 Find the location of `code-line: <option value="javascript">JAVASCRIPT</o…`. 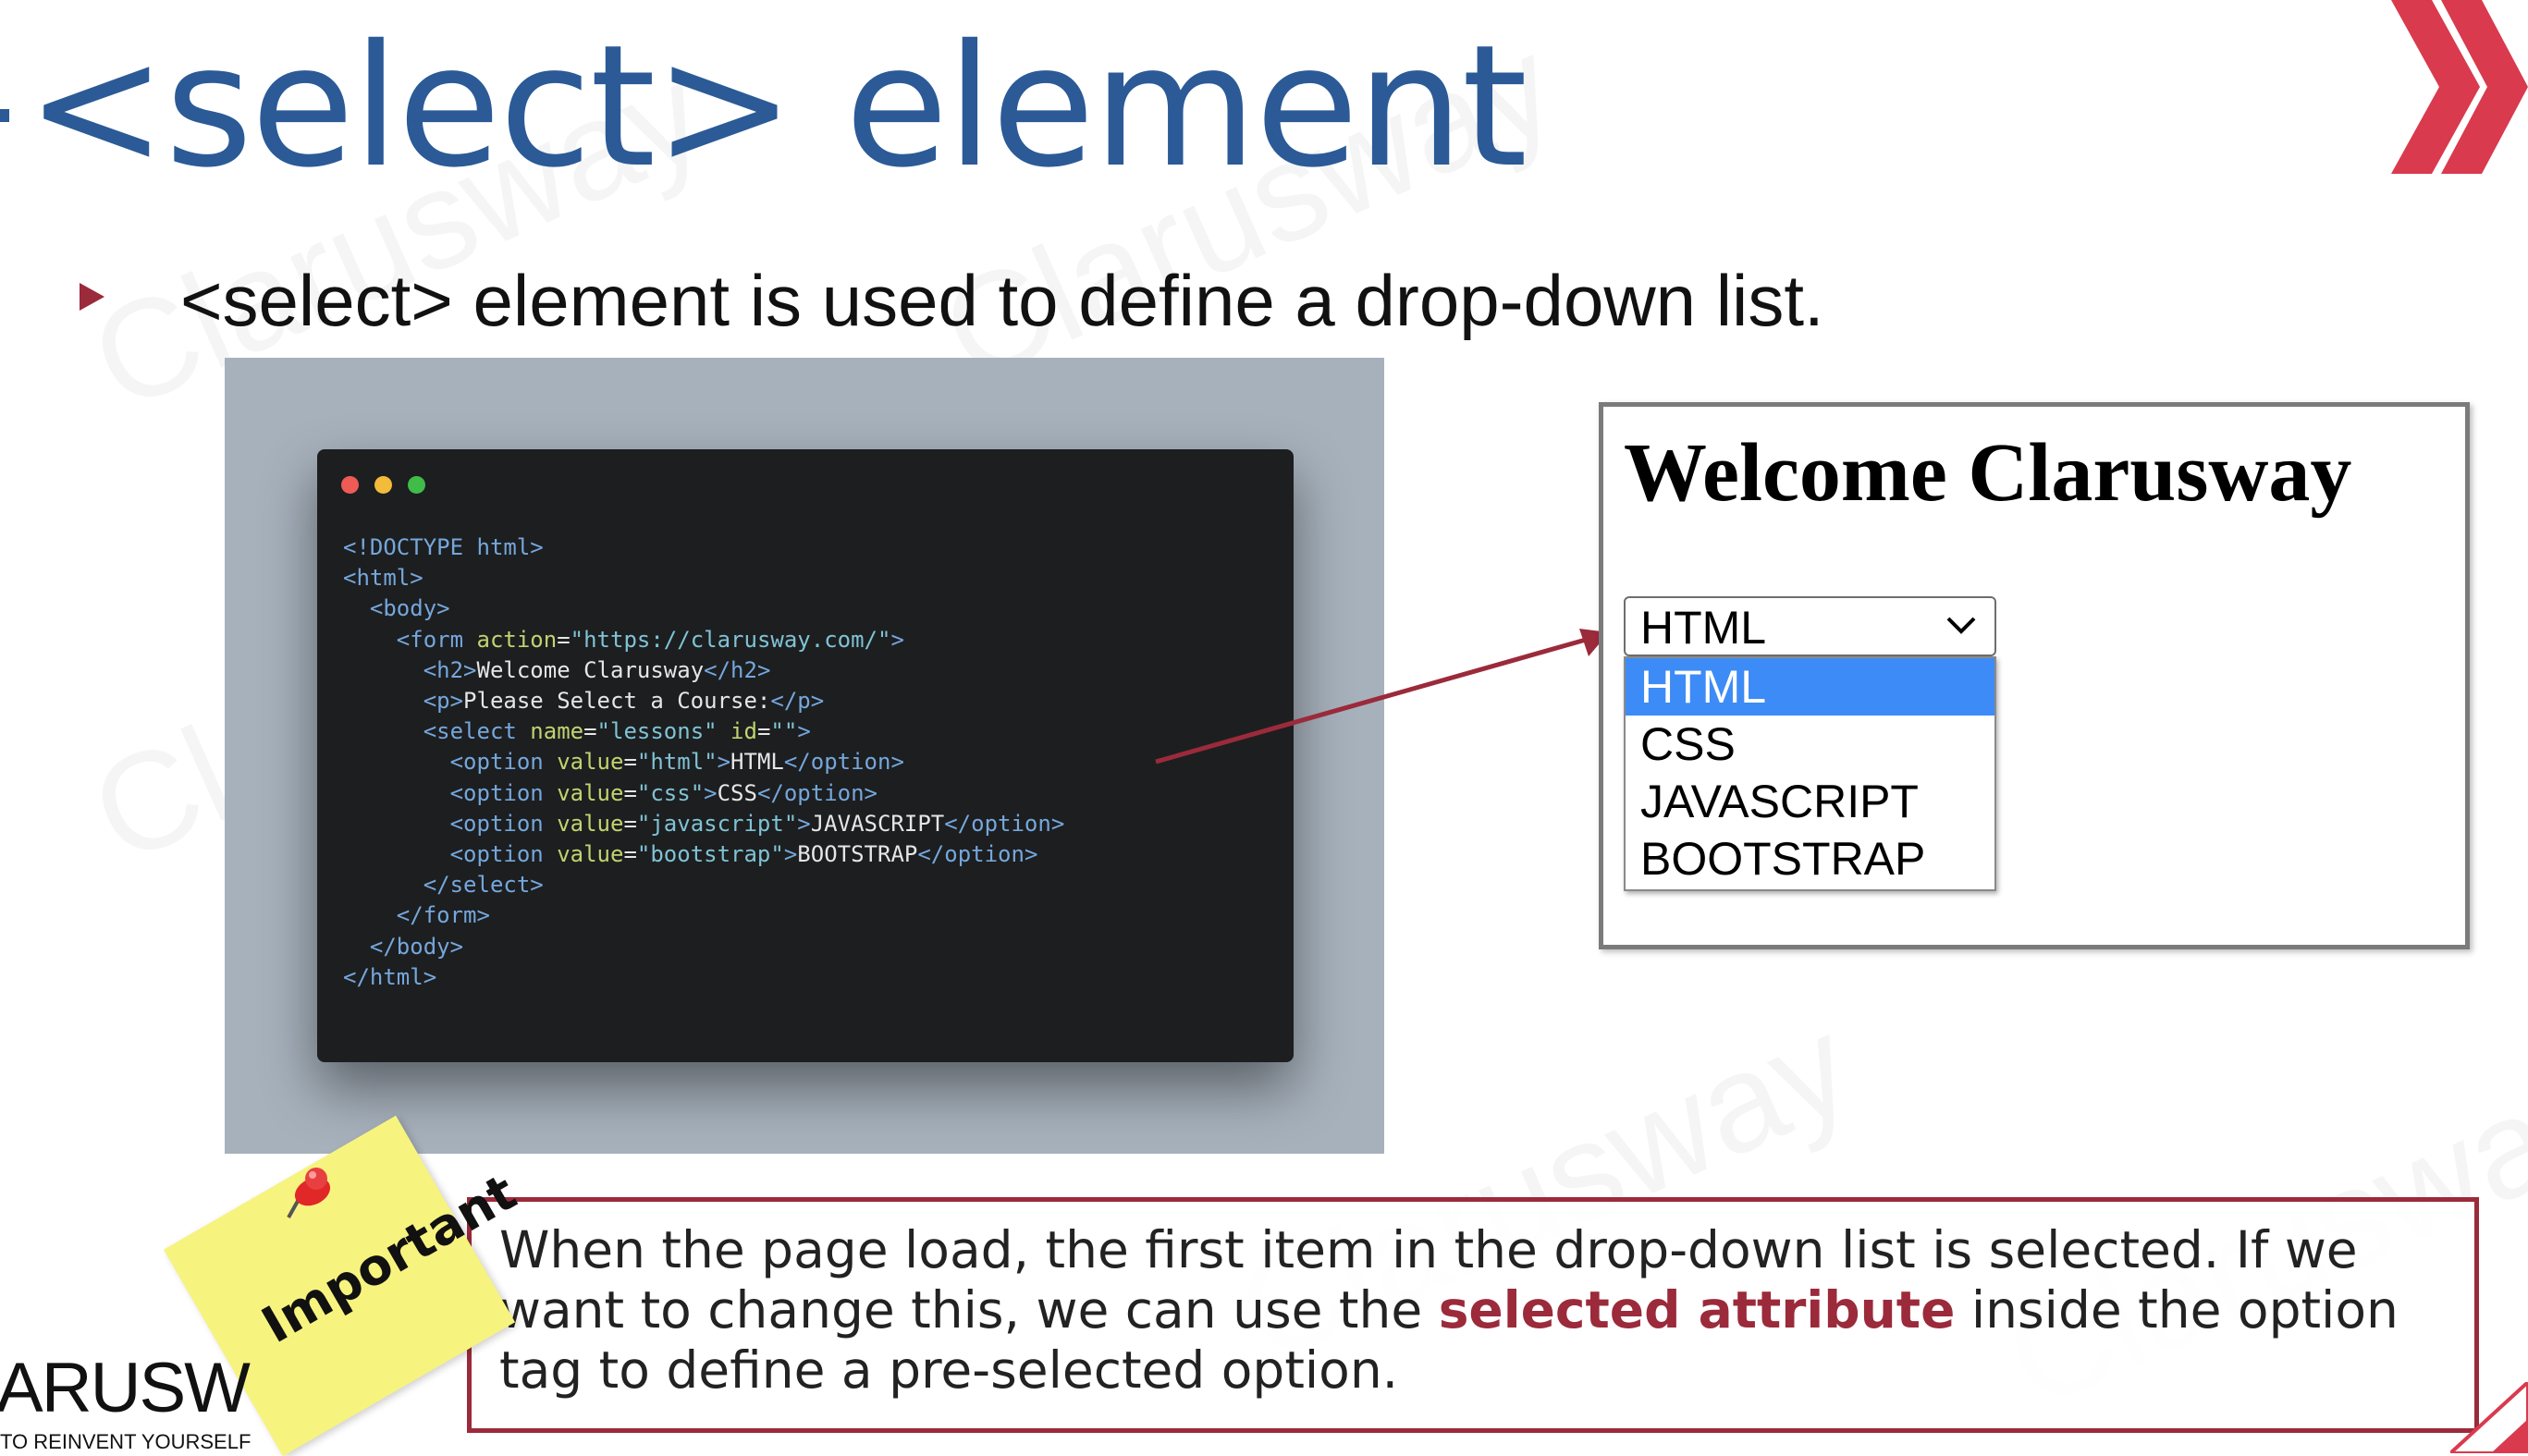

code-line: <option value="javascript">JAVASCRIPT</o… is located at coordinates (704, 823).